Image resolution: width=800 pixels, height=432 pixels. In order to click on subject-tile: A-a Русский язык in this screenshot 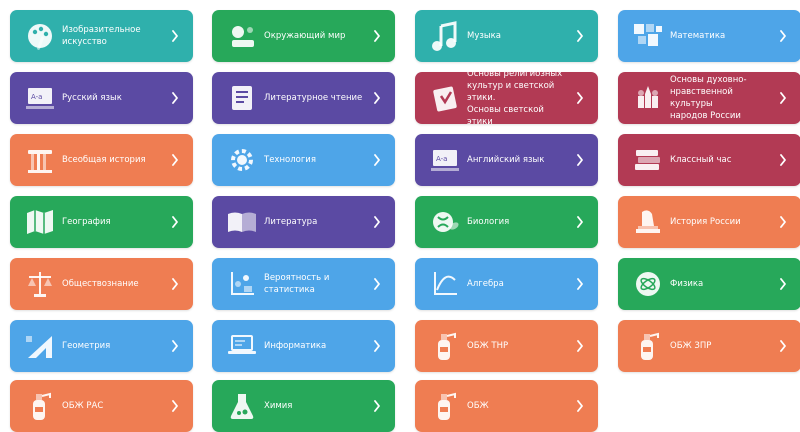, I will do `click(101, 98)`.